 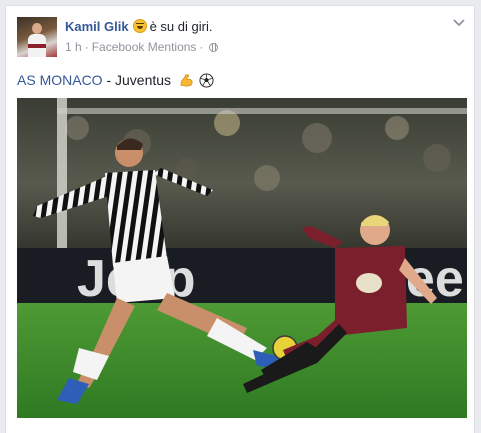 What do you see at coordinates (73, 47) in the screenshot?
I see `post-timestamp: 1 h` at bounding box center [73, 47].